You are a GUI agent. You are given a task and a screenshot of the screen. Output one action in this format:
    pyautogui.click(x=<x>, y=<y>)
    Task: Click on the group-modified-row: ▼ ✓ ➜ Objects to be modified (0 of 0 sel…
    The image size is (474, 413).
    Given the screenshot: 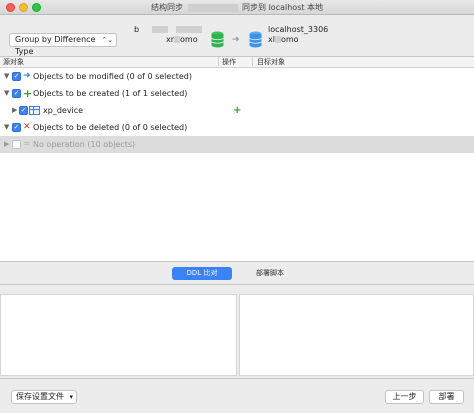 What is the action you would take?
    pyautogui.click(x=237, y=76)
    